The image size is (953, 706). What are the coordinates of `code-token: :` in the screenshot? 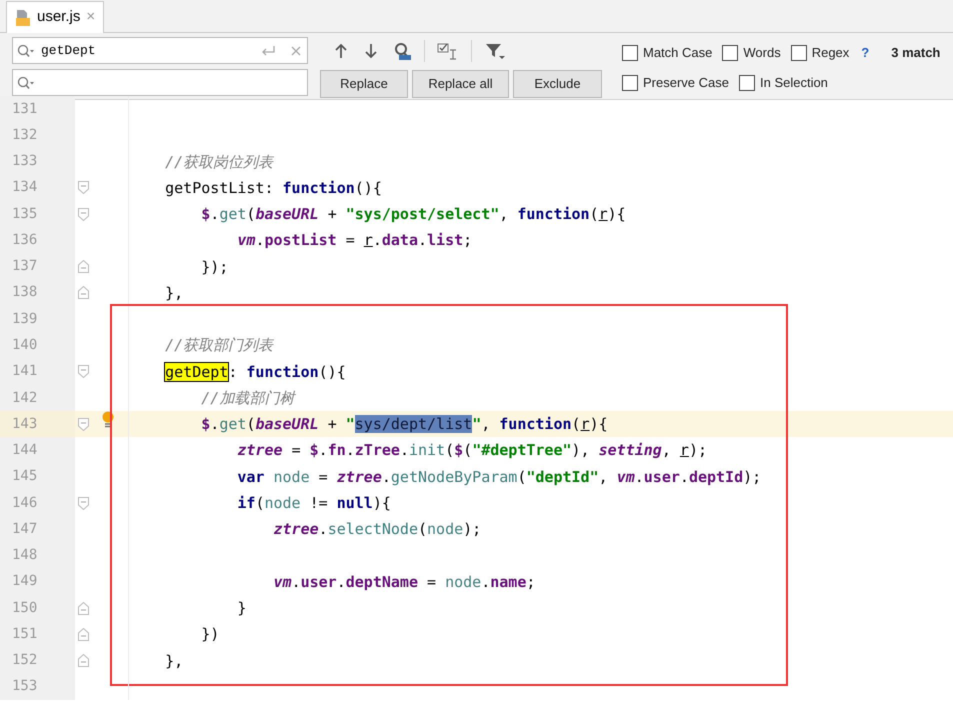 It's located at (233, 371).